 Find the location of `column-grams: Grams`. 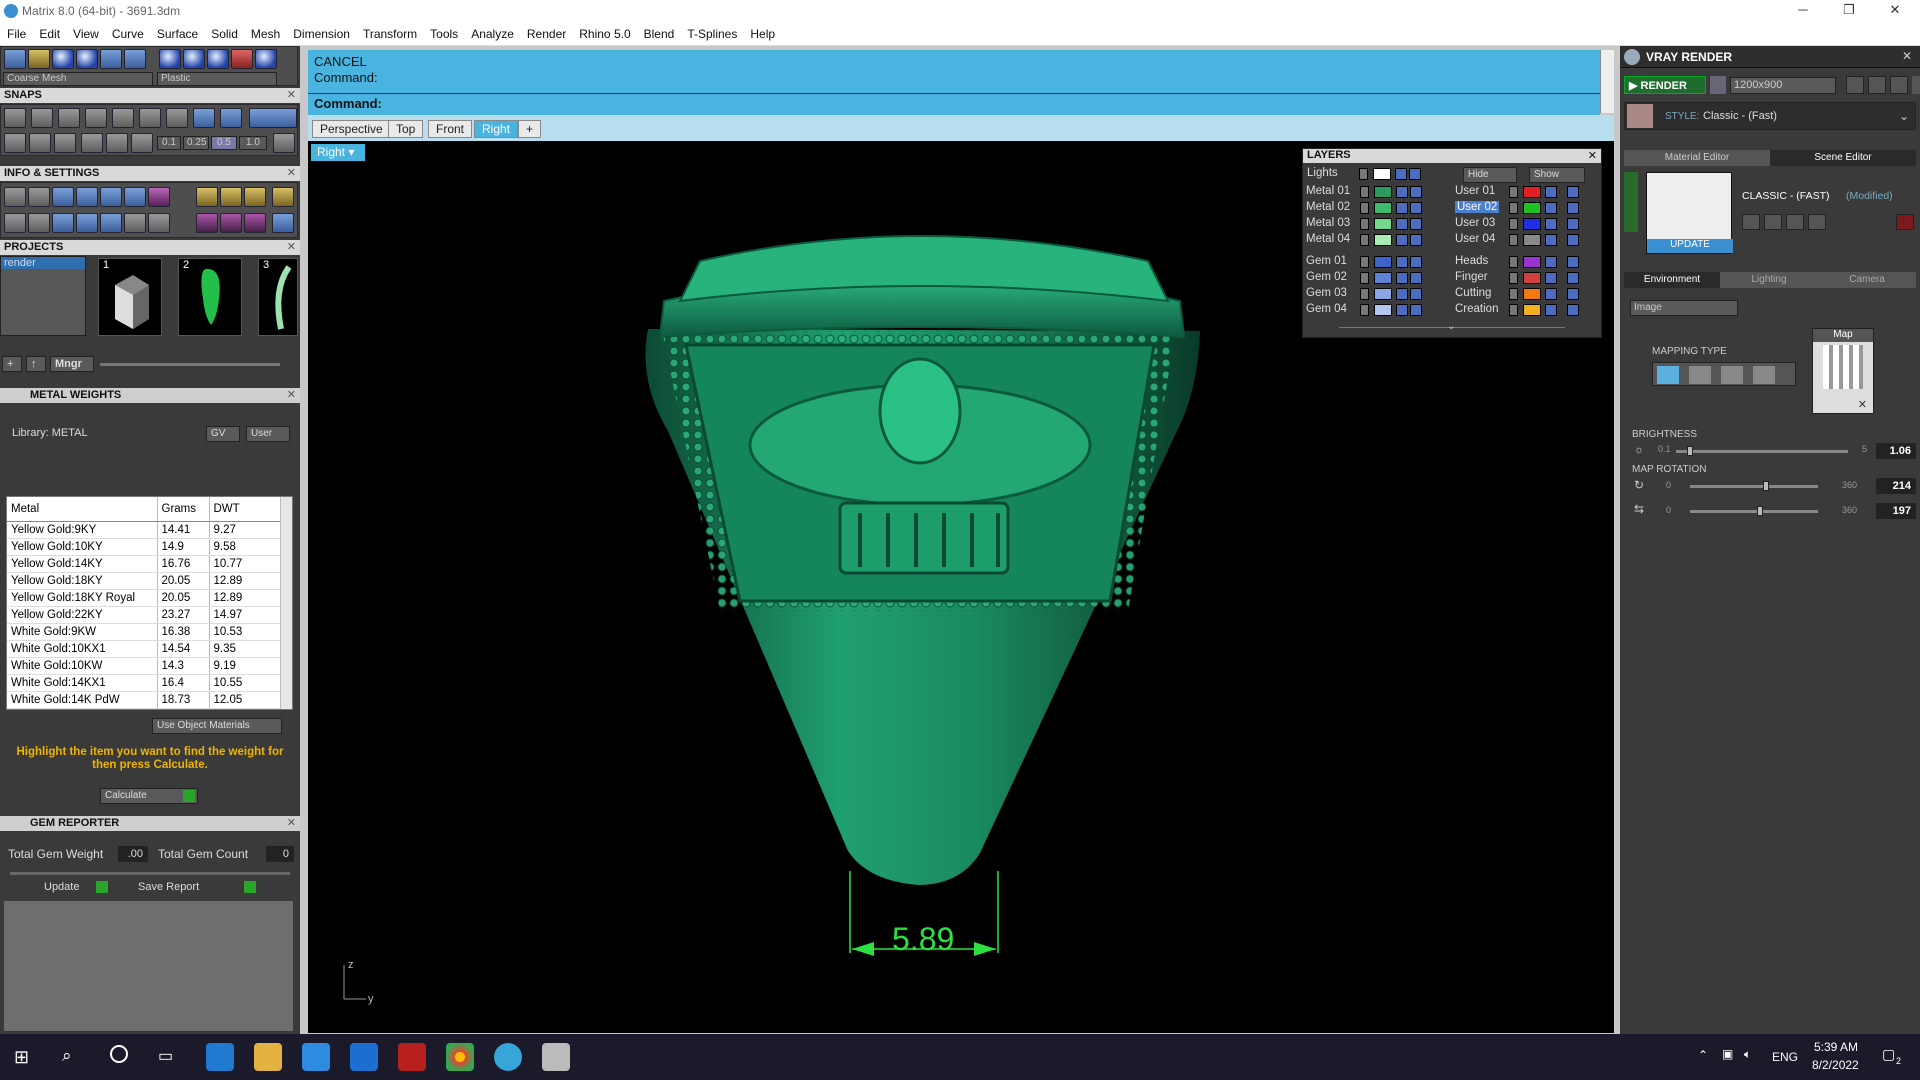

column-grams: Grams is located at coordinates (183, 509).